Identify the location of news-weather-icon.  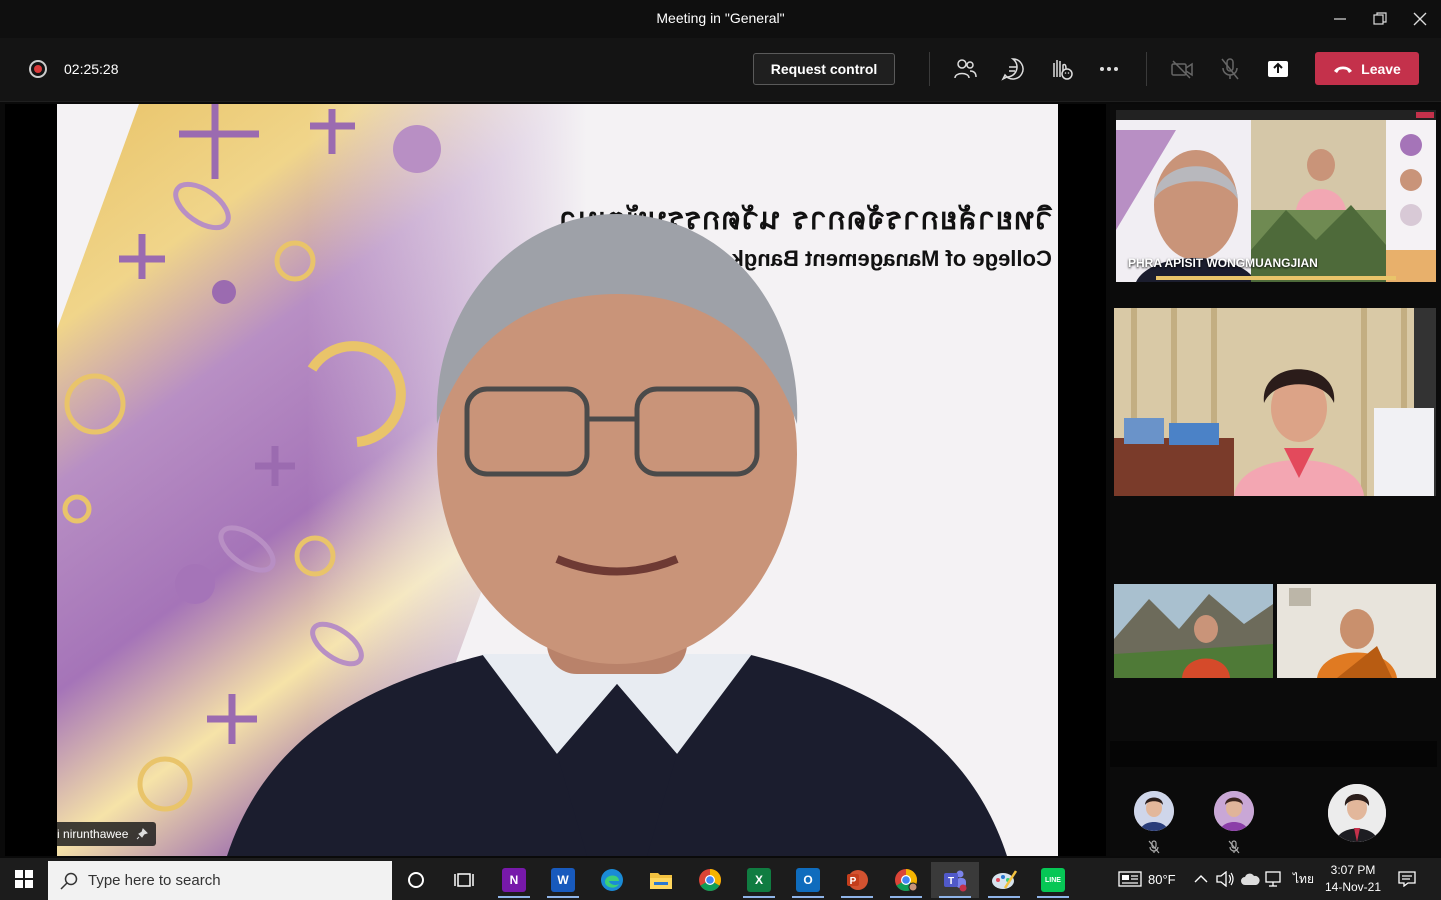
(1130, 879).